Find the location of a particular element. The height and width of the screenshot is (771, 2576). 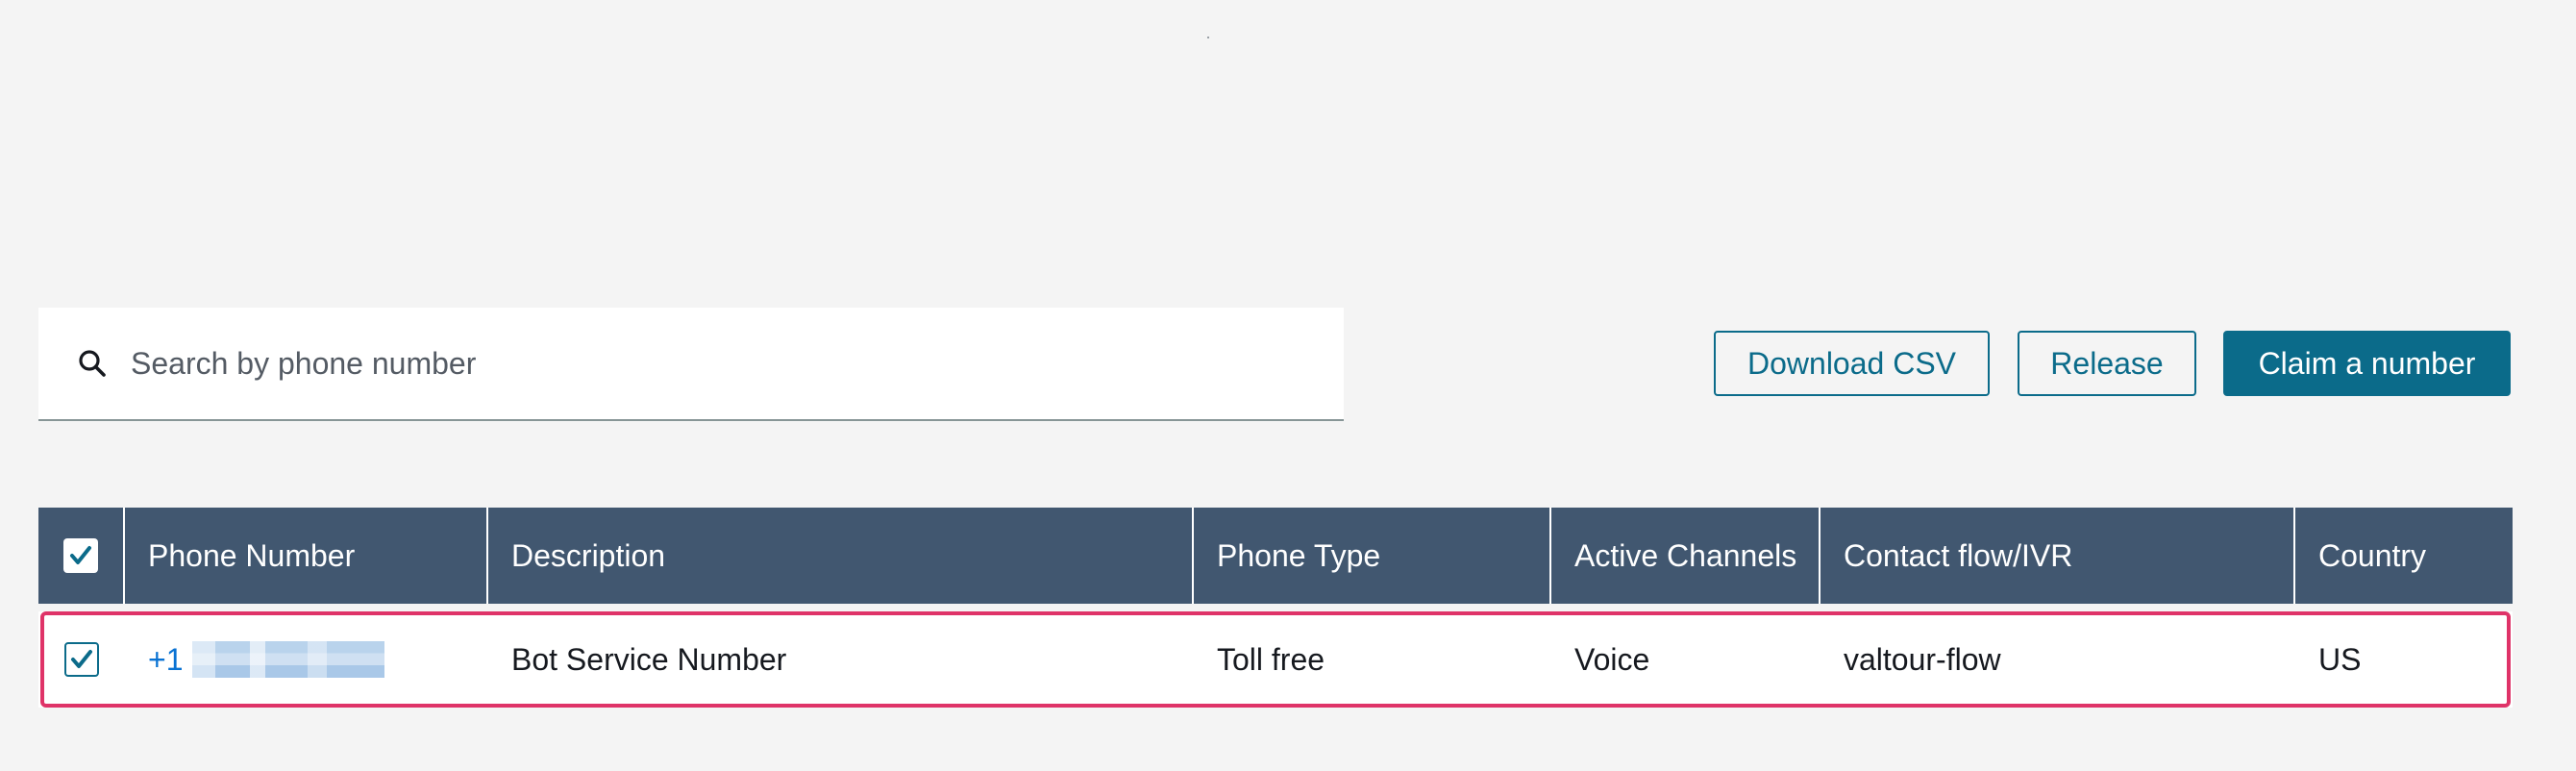

search-box is located at coordinates (691, 365).